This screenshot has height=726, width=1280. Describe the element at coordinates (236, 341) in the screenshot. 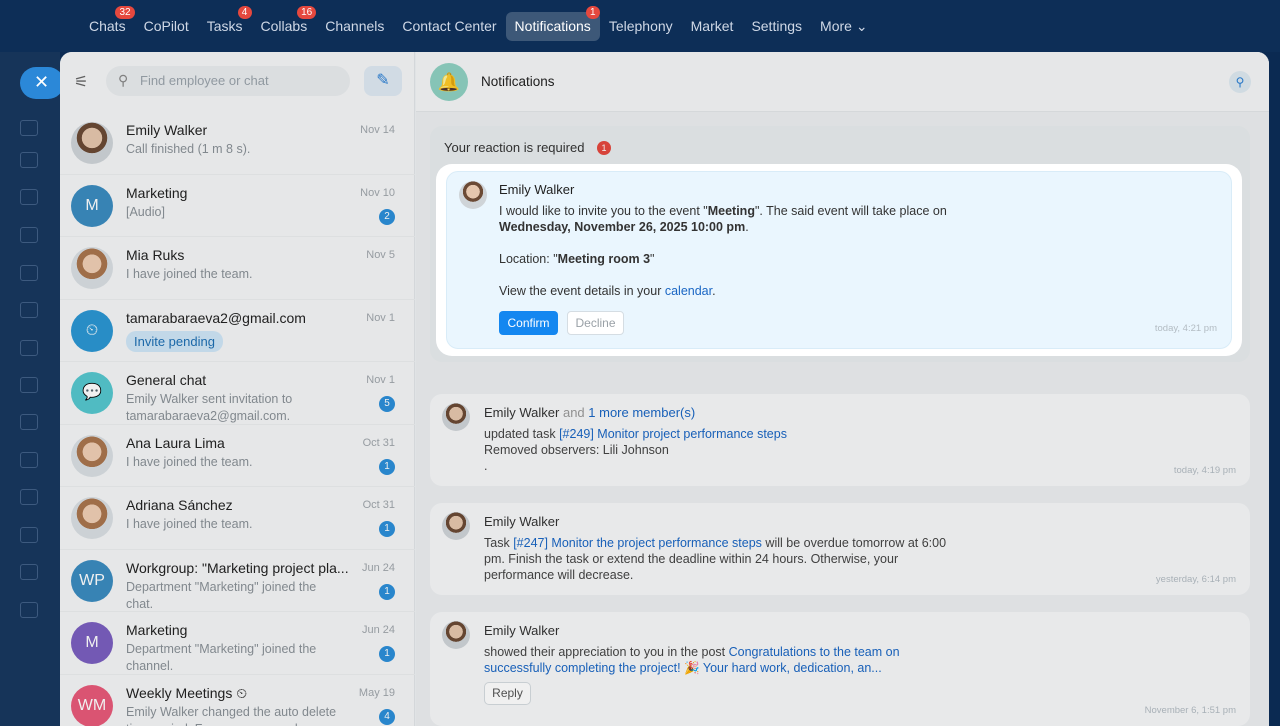

I see `chat-preview: Invite pending` at that location.